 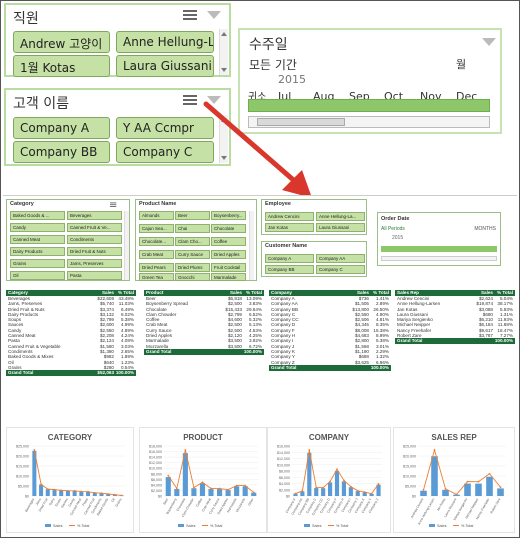 What do you see at coordinates (105, 373) in the screenshot?
I see `table-cell: $52,063` at bounding box center [105, 373].